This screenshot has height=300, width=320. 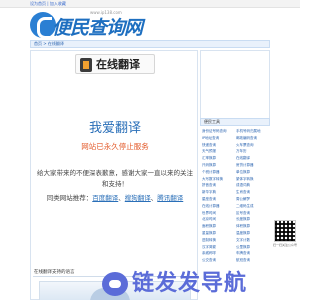 I want to click on sidebar-tool-row: 在线计算器 二维码生成, so click(x=235, y=206).